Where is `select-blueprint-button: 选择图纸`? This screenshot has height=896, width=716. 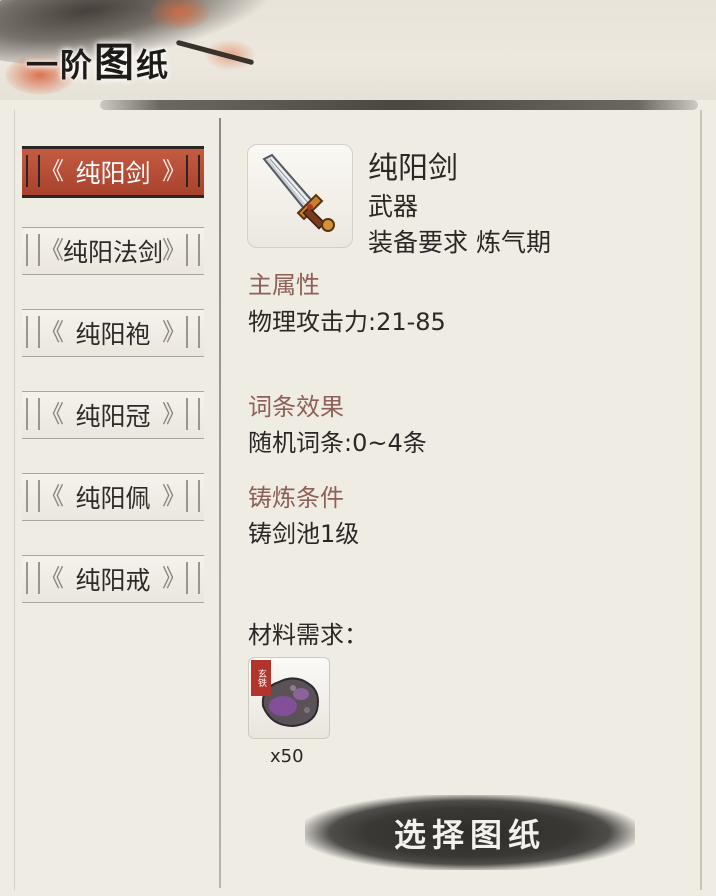
select-blueprint-button: 选择图纸 is located at coordinates (470, 832).